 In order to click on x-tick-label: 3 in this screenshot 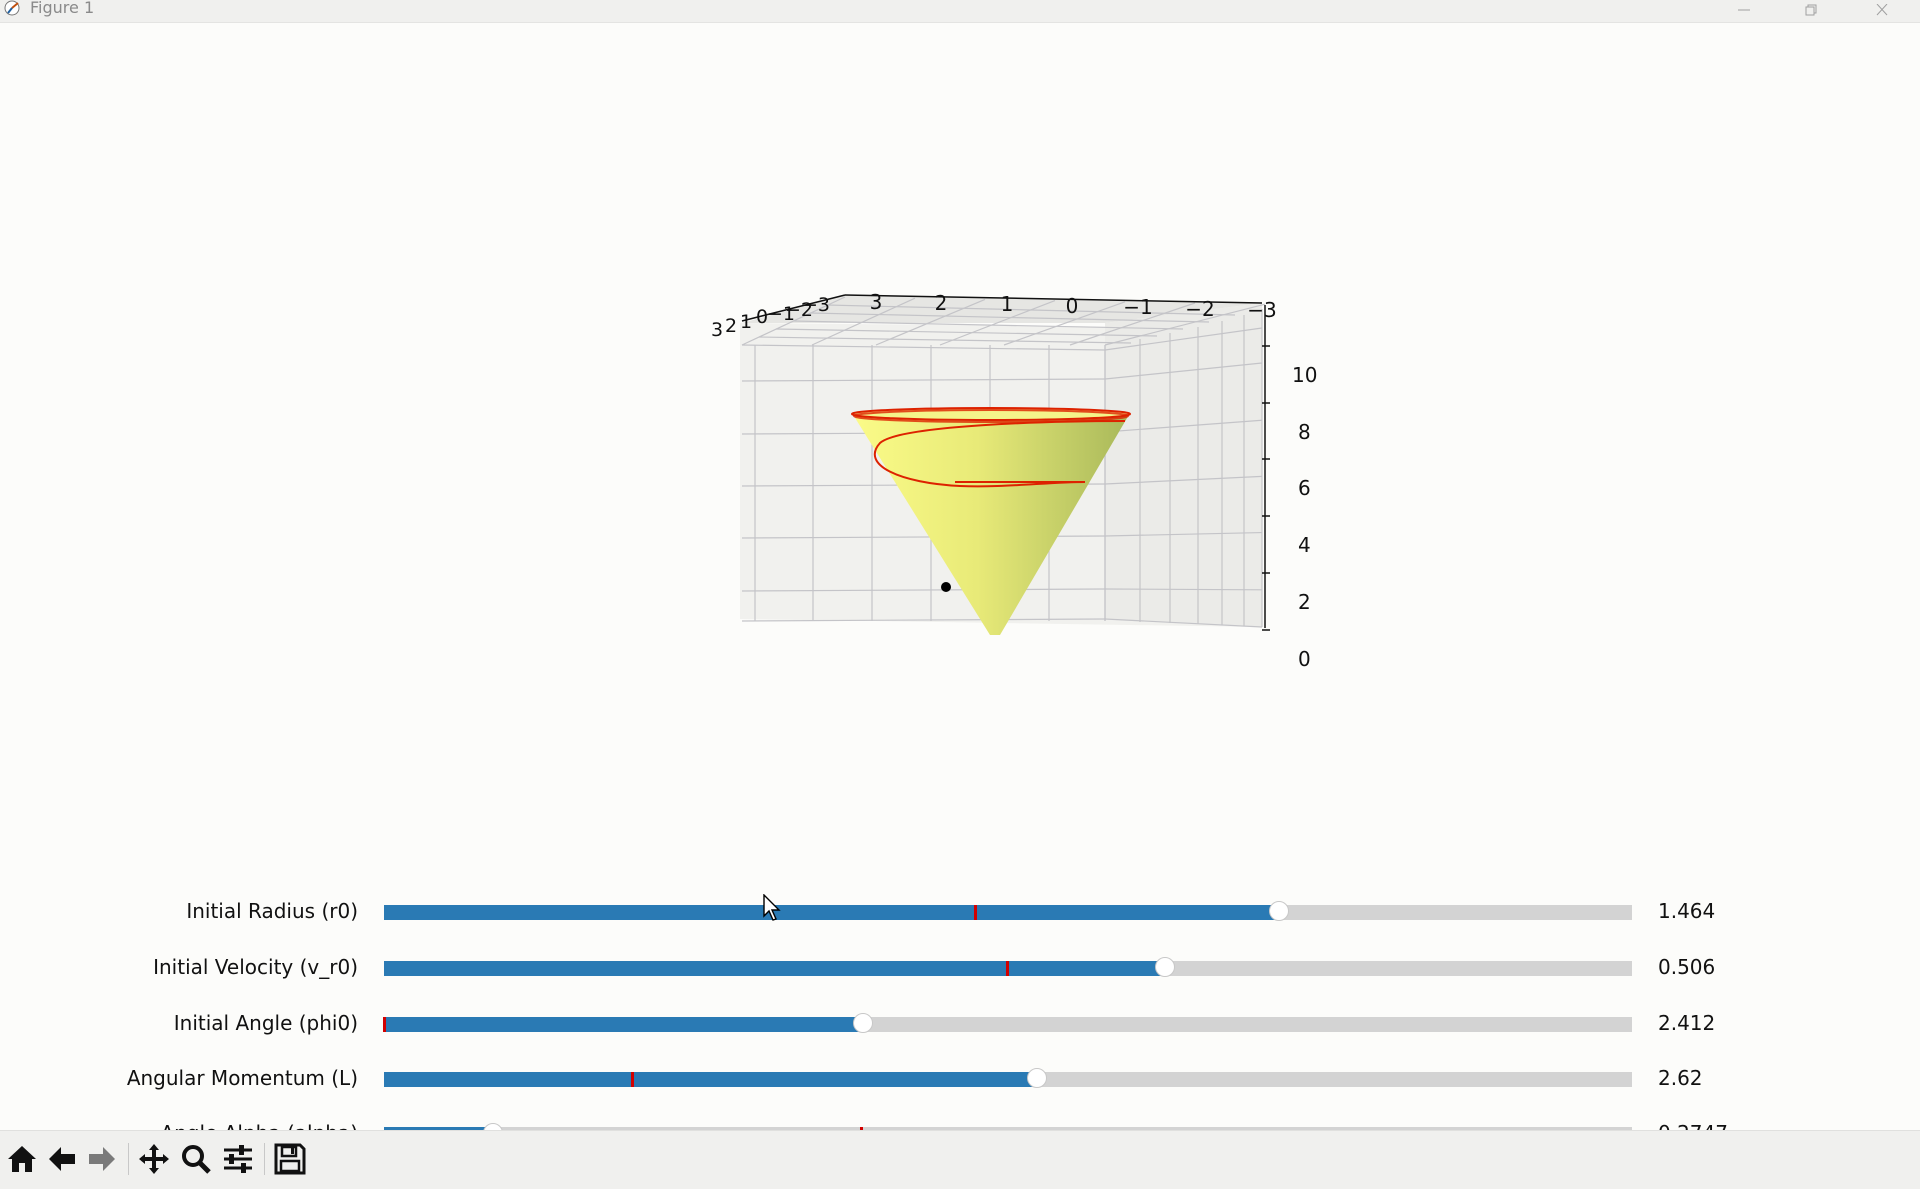, I will do `click(876, 302)`.